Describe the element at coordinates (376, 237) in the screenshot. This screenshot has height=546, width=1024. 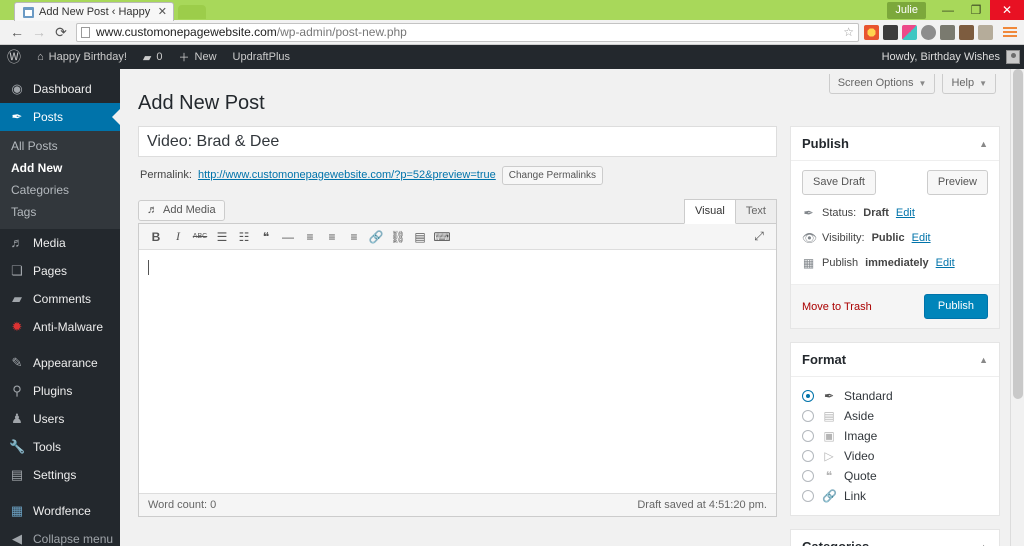
I see `insert-link-icon: 🔗` at that location.